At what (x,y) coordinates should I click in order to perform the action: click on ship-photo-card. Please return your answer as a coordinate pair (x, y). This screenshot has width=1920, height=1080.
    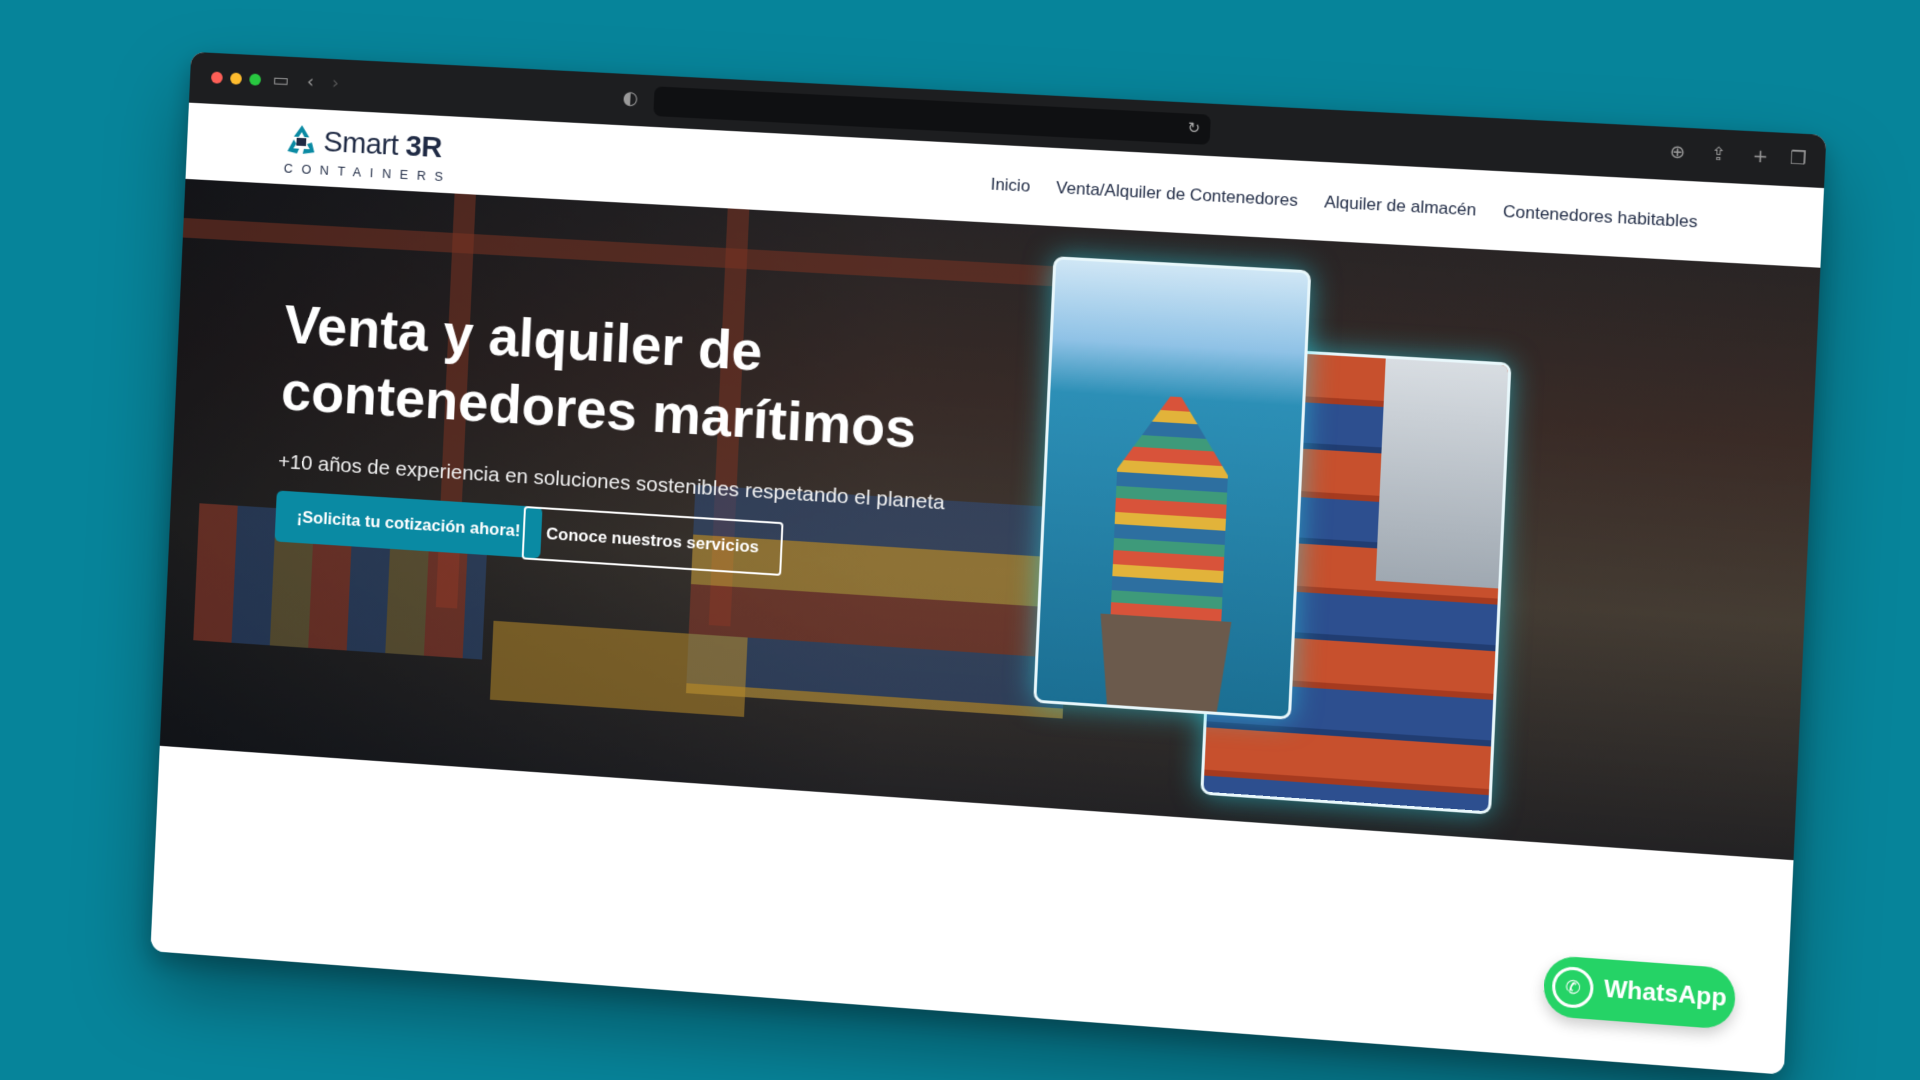
    Looking at the image, I should click on (1172, 488).